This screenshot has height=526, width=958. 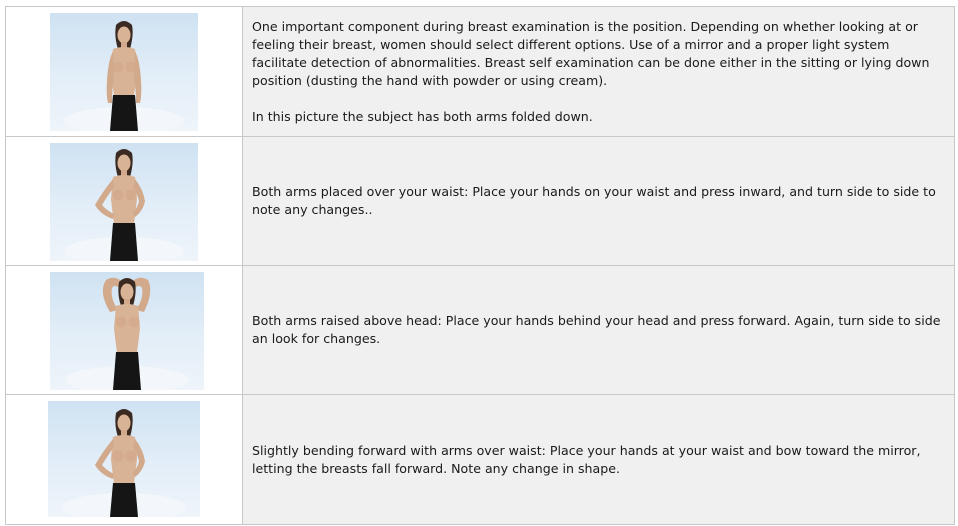 I want to click on figure-hands-on-waist-image, so click(x=124, y=202).